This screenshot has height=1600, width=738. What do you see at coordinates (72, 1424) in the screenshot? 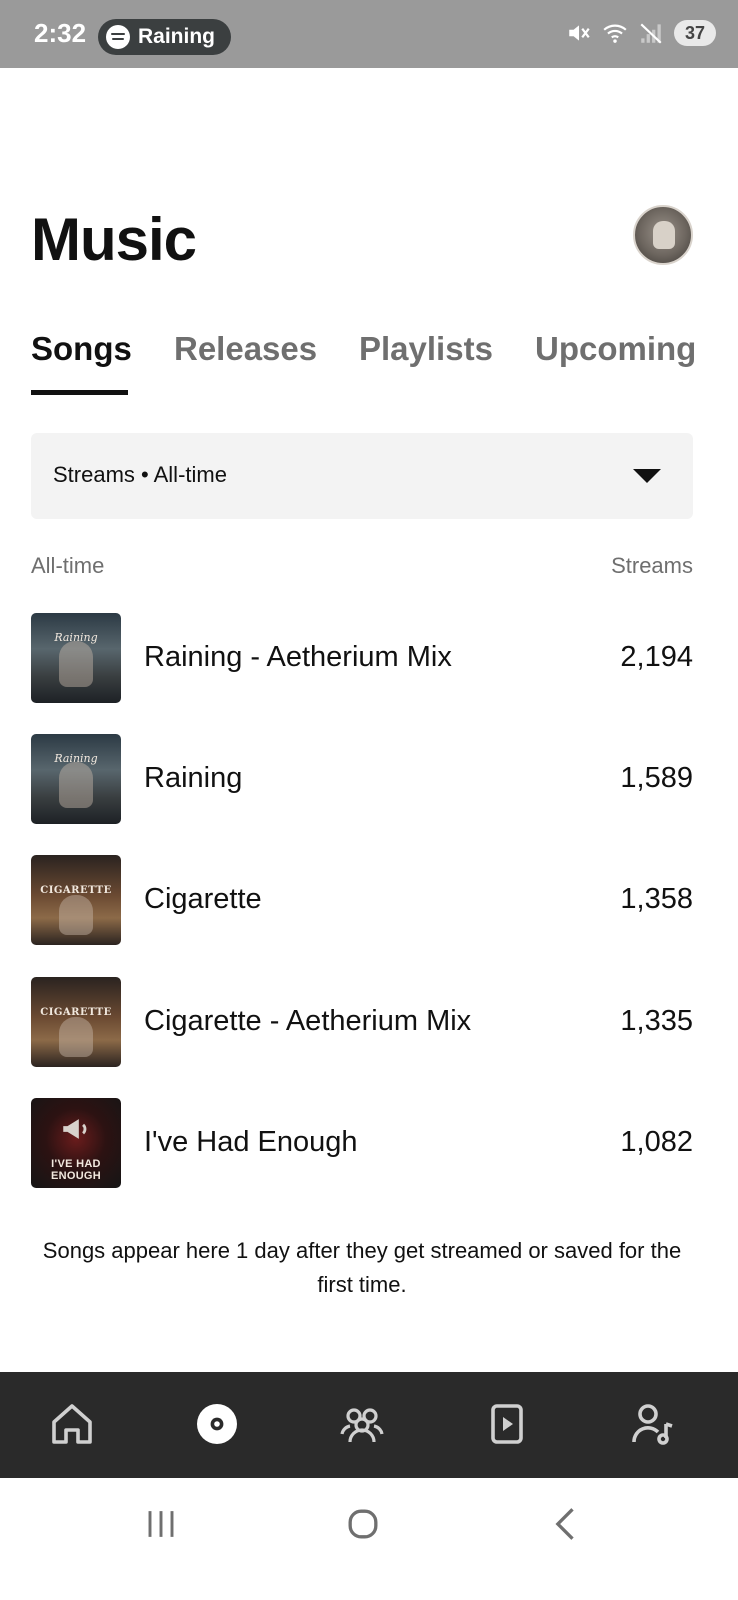
I see `home-icon` at bounding box center [72, 1424].